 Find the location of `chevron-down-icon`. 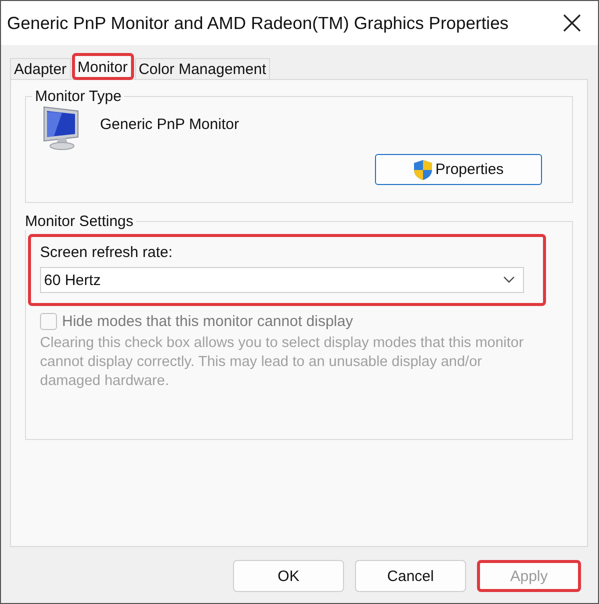

chevron-down-icon is located at coordinates (509, 280).